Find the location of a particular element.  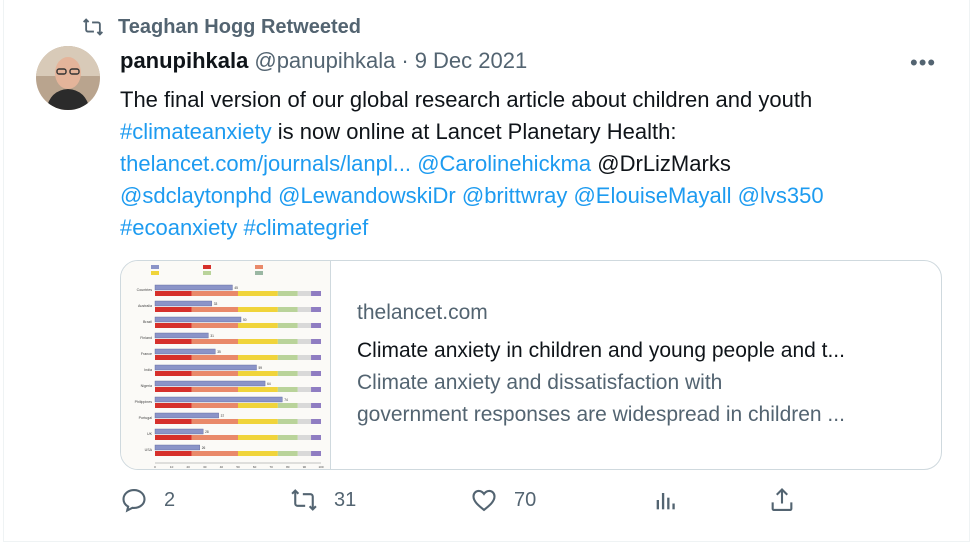

tweet-date: 9 Dec 2021 is located at coordinates (471, 61).